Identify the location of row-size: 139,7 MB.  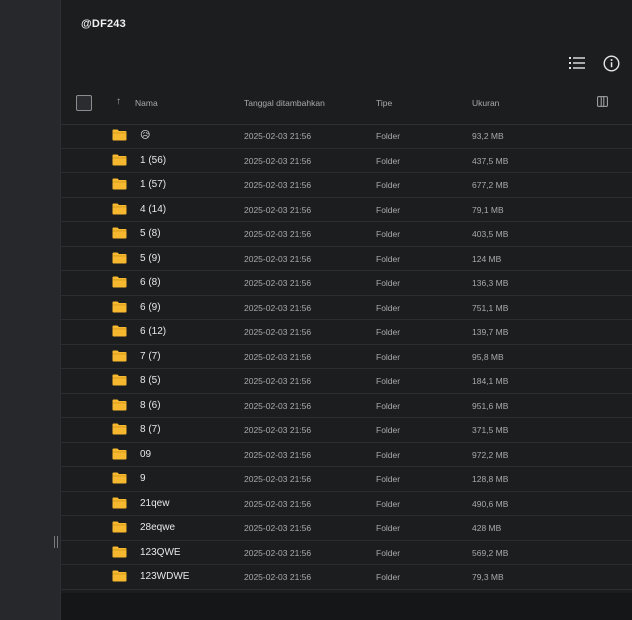
(490, 332).